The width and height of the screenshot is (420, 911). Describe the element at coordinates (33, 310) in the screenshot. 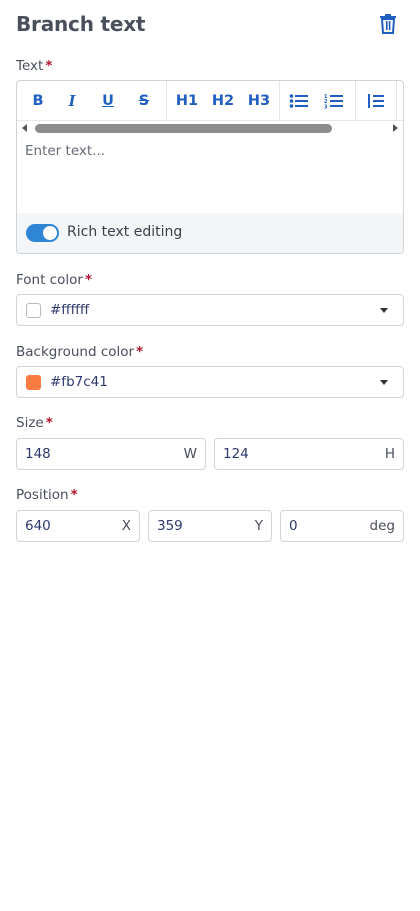

I see `font-color-swatch` at that location.